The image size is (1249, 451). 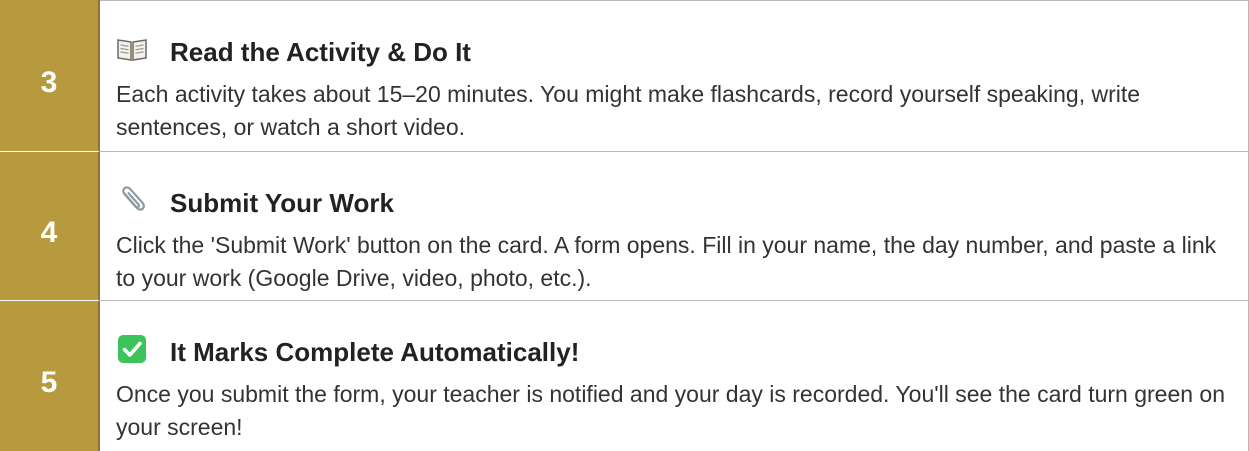 What do you see at coordinates (674, 349) in the screenshot?
I see `step-title-row: It Marks Complete Automatically!` at bounding box center [674, 349].